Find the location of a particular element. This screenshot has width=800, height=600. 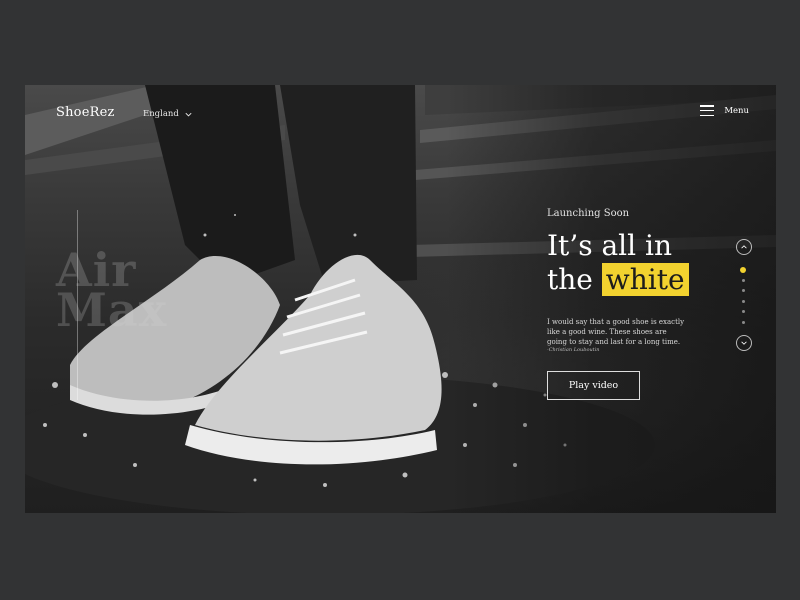

language-label: England is located at coordinates (161, 114).